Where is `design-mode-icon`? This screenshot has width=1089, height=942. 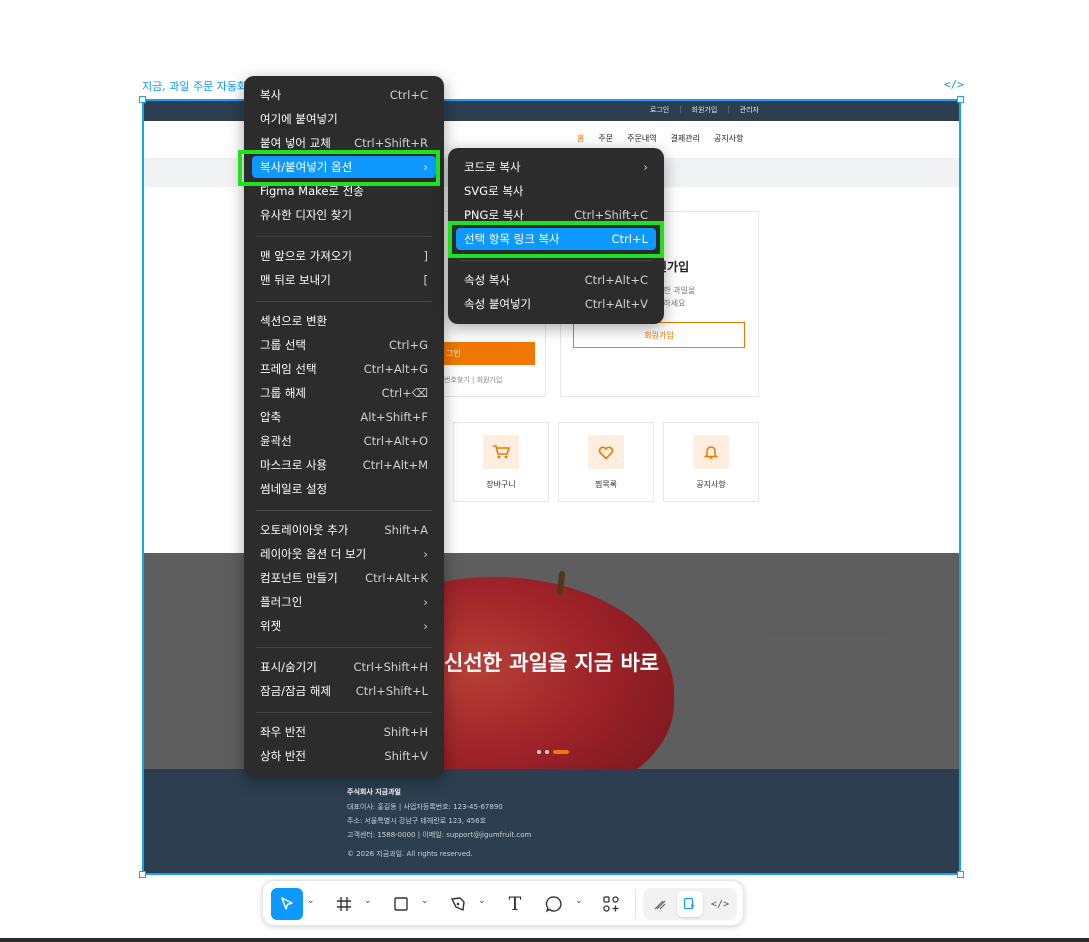 design-mode-icon is located at coordinates (689, 903).